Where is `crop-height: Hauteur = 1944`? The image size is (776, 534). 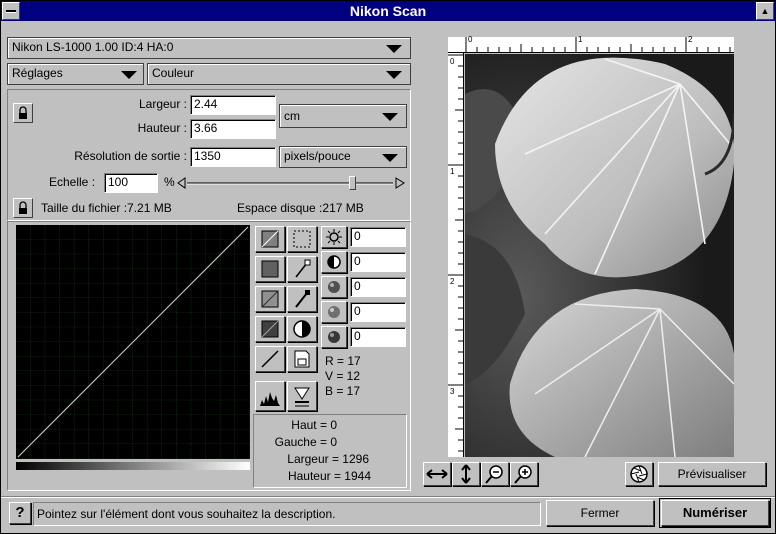 crop-height: Hauteur = 1944 is located at coordinates (329, 476).